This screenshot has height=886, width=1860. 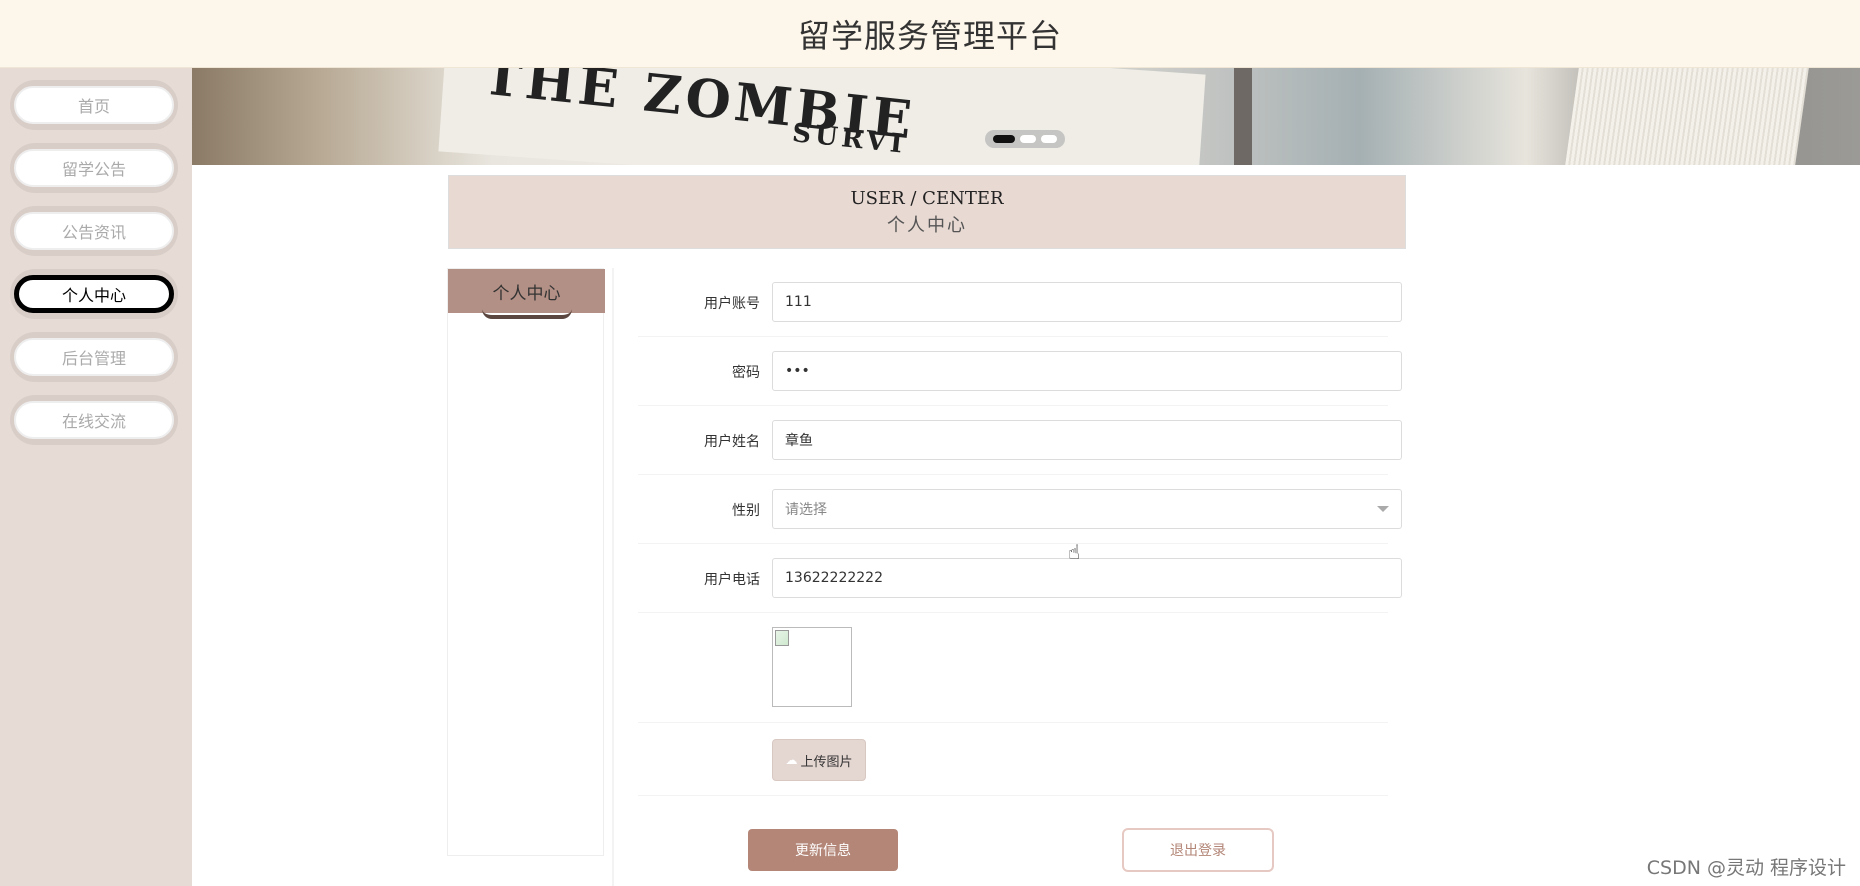 I want to click on nav-item-chat: 在线交流, so click(x=94, y=420).